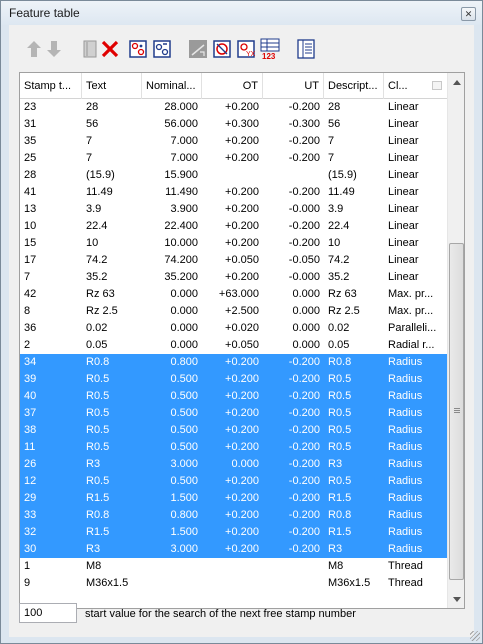  What do you see at coordinates (34, 49) in the screenshot?
I see `move-up-button` at bounding box center [34, 49].